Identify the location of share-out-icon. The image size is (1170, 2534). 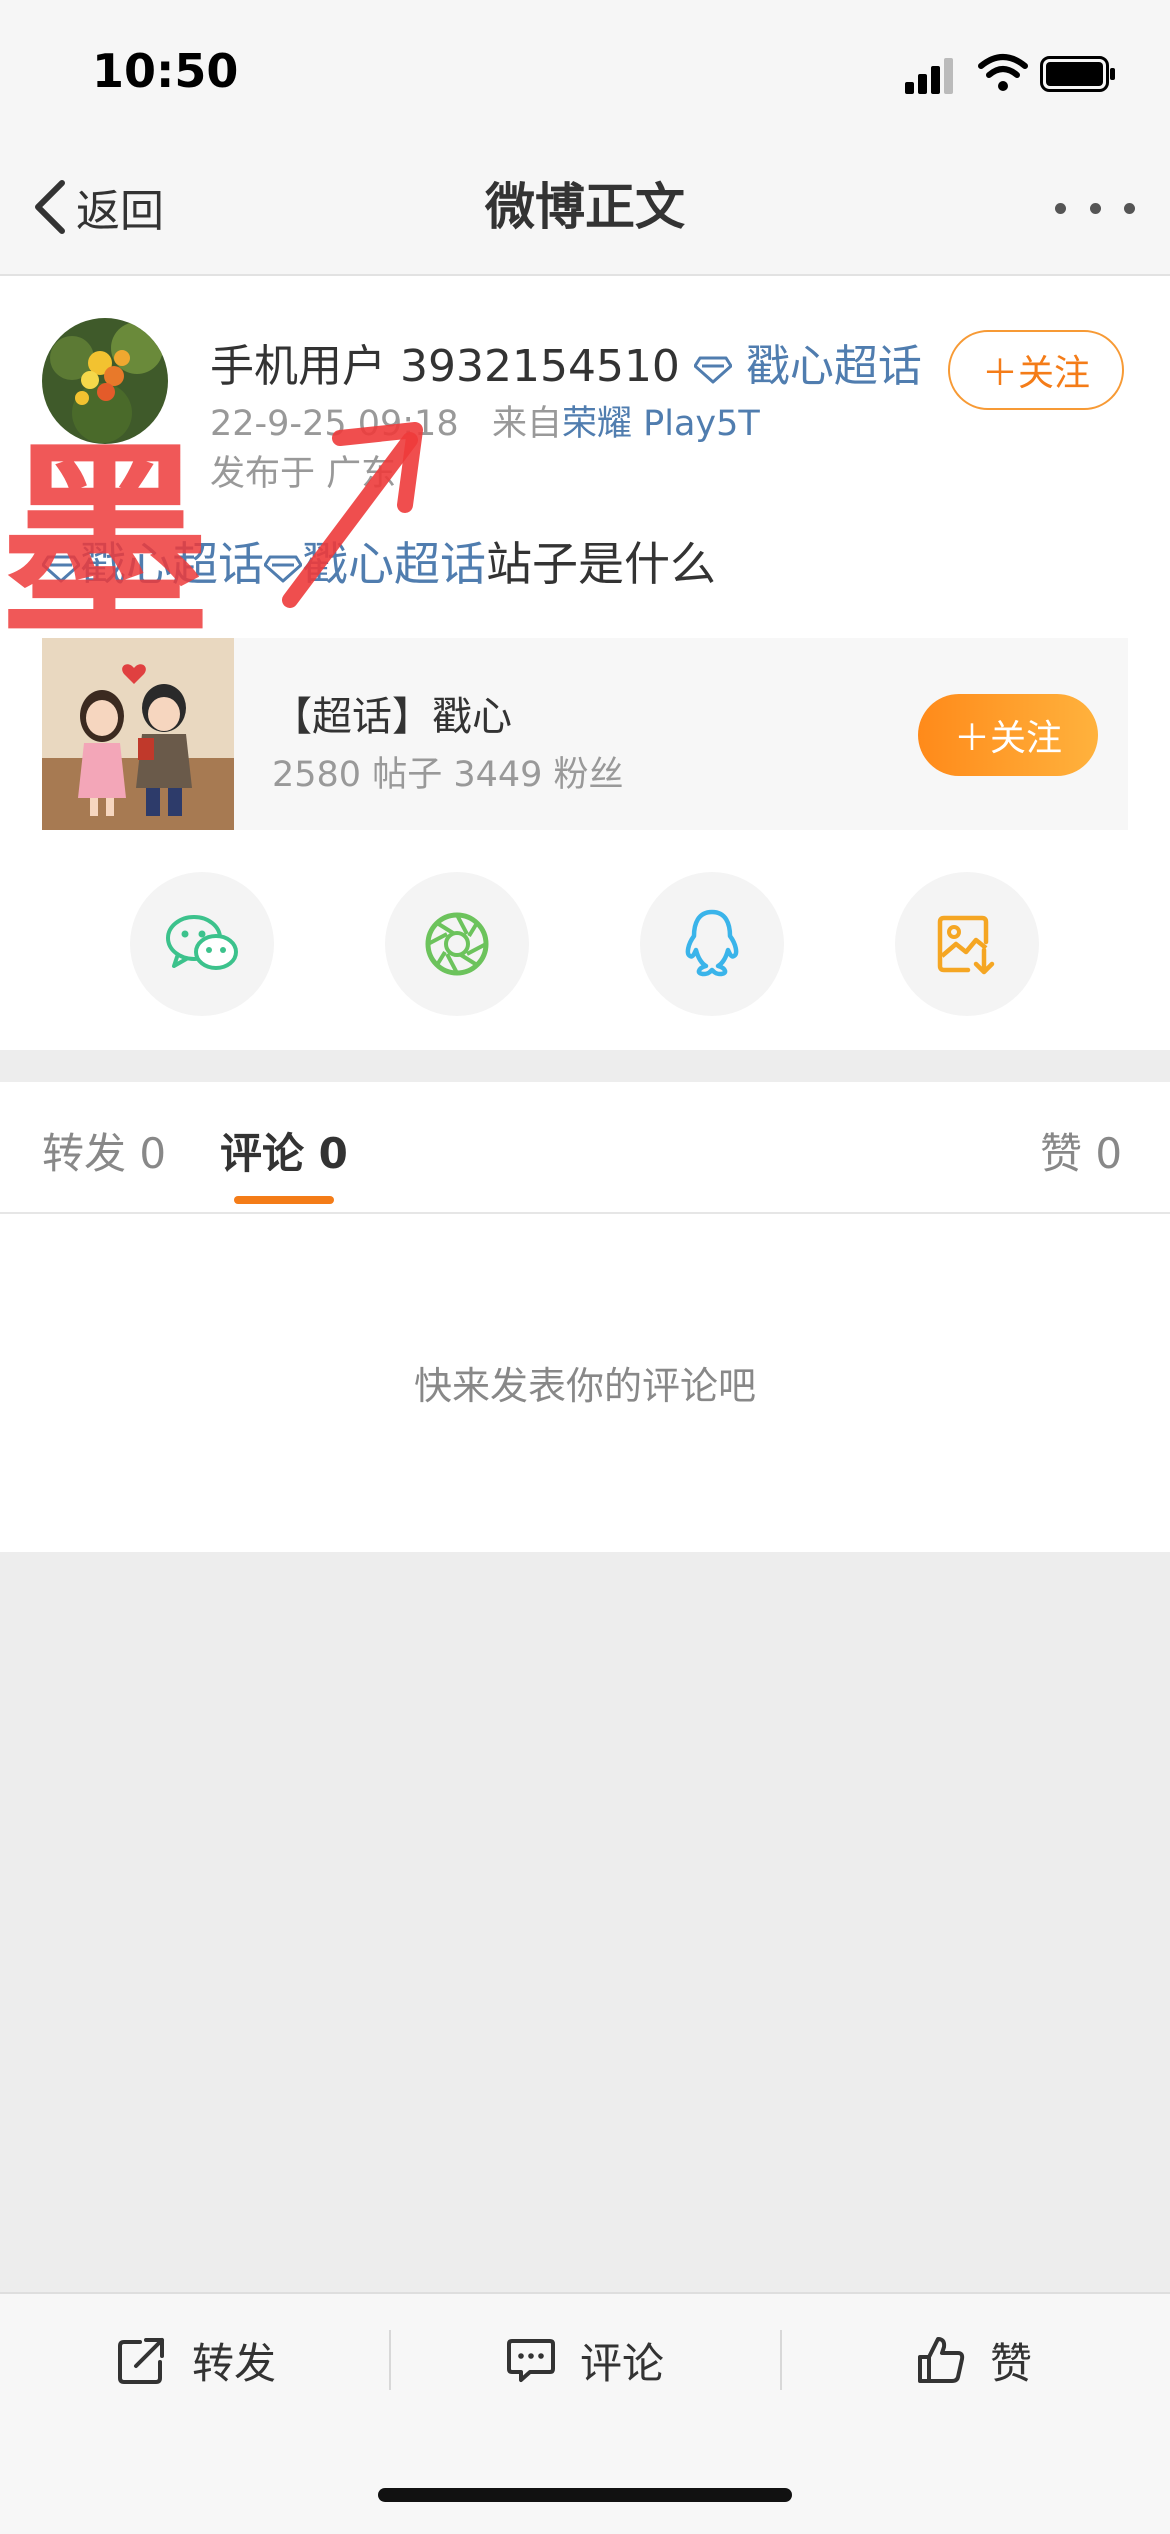
(141, 2361).